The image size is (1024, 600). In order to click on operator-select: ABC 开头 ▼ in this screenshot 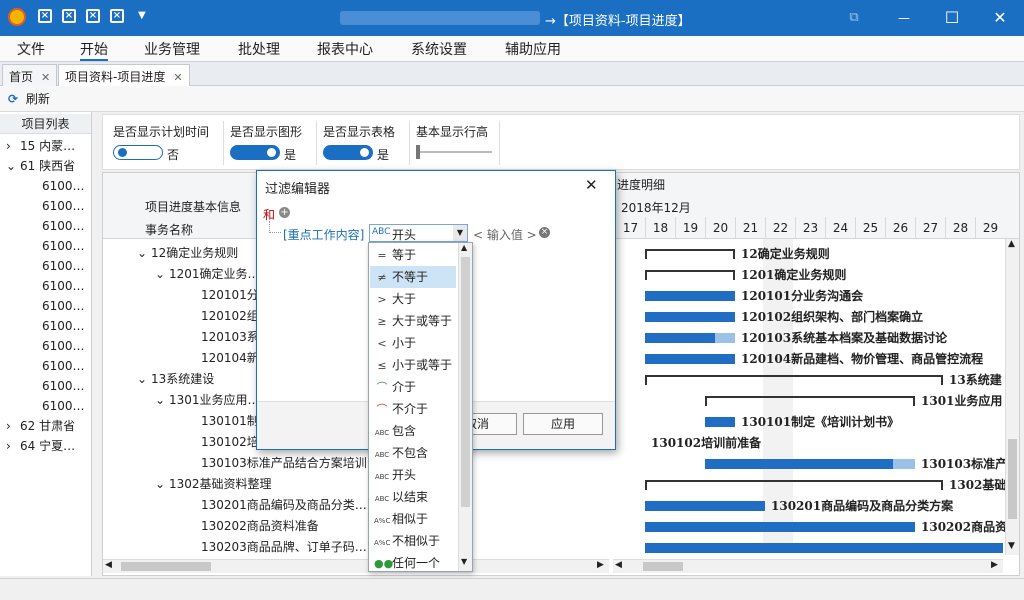, I will do `click(418, 233)`.